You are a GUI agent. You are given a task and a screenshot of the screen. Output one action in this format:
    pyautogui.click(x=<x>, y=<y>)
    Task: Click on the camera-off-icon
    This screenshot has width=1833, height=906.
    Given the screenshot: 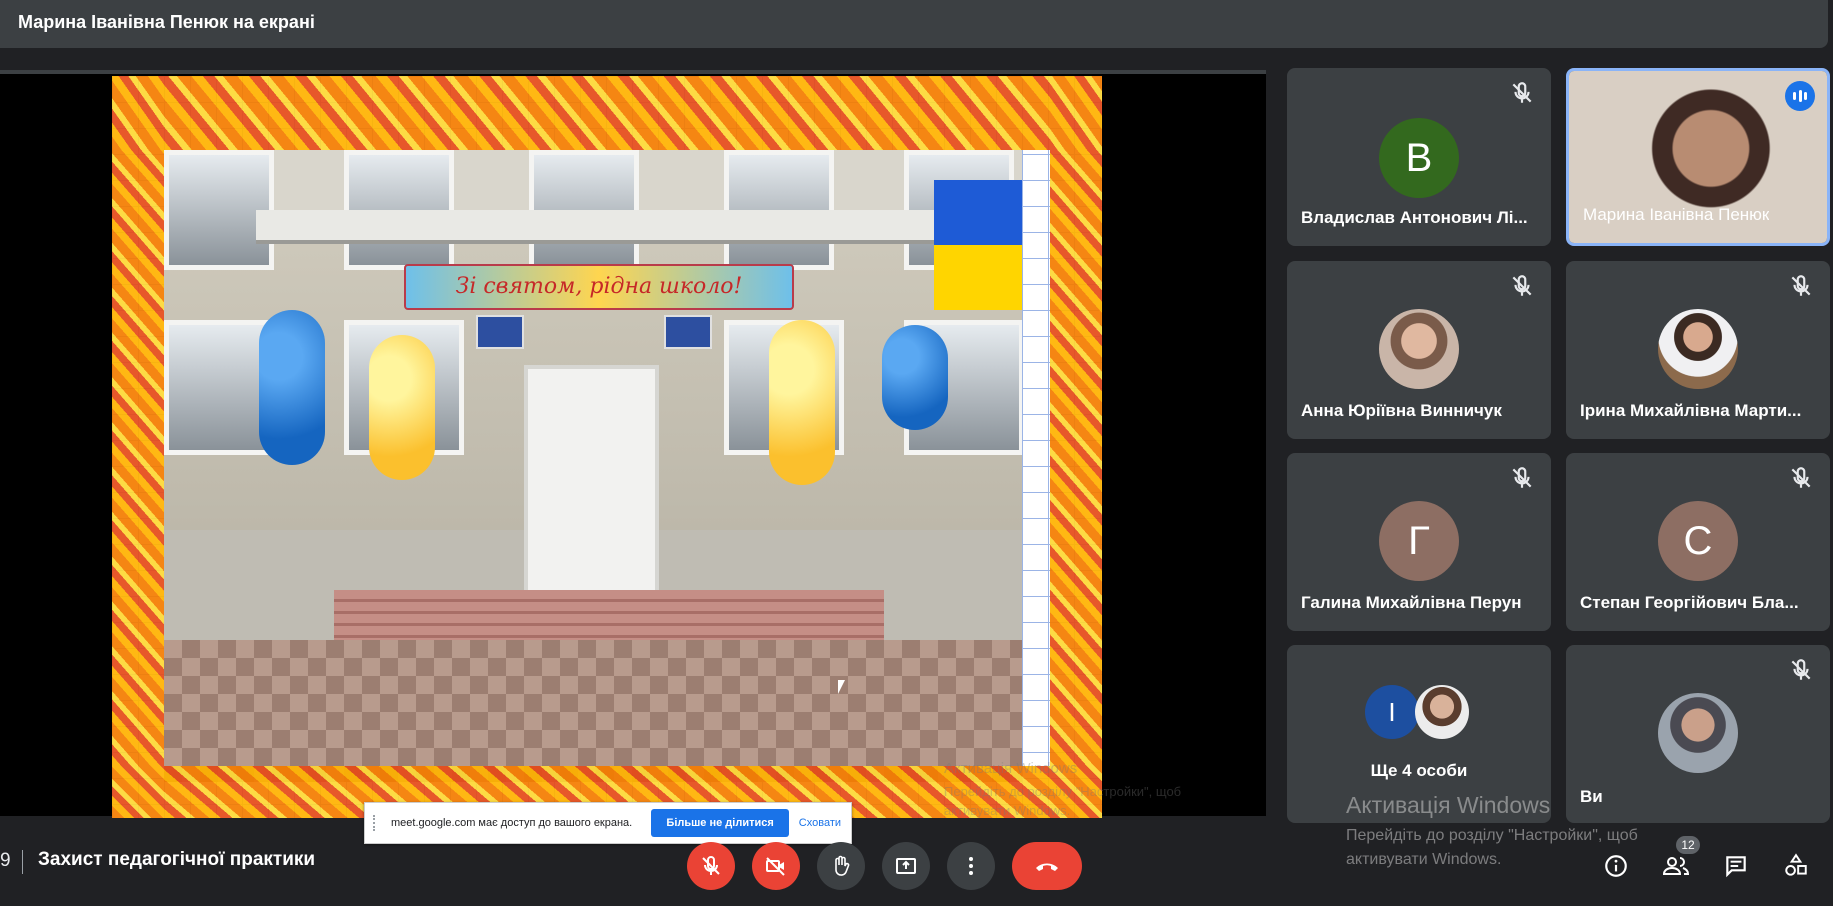 What is the action you would take?
    pyautogui.click(x=775, y=866)
    